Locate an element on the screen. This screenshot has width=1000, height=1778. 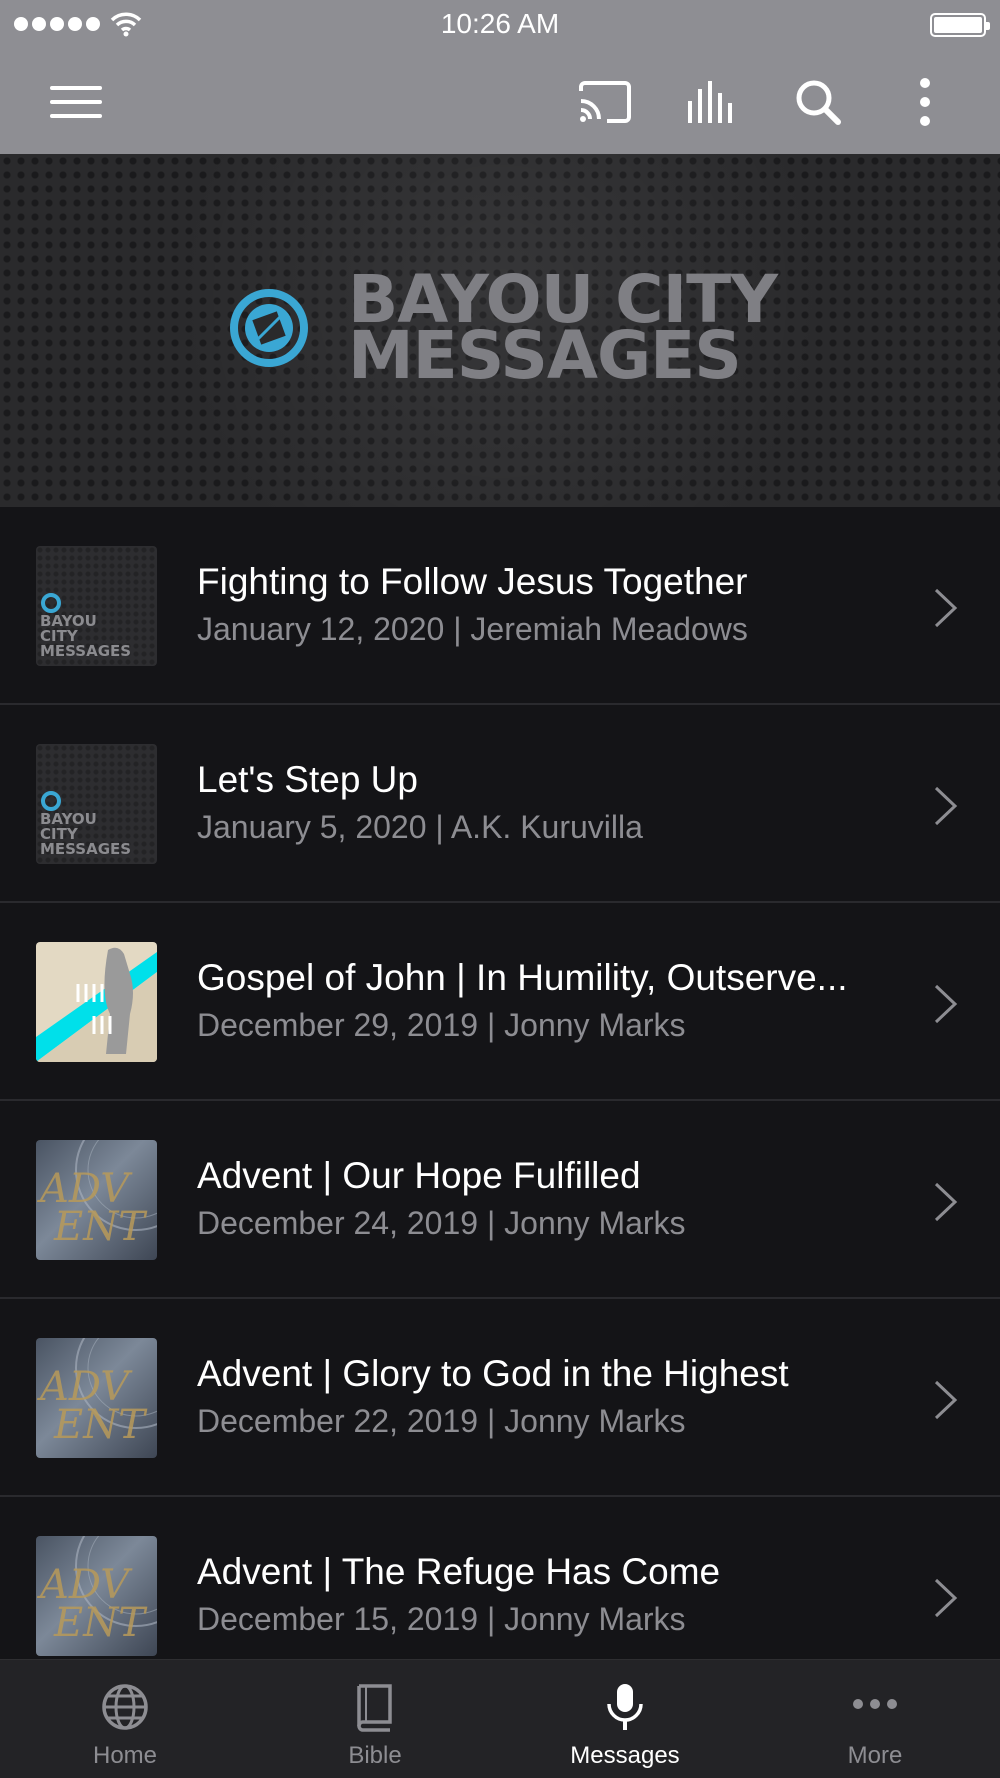
message-subtitle: January 12, 2020 | Jeremiah Meadows is located at coordinates (472, 629).